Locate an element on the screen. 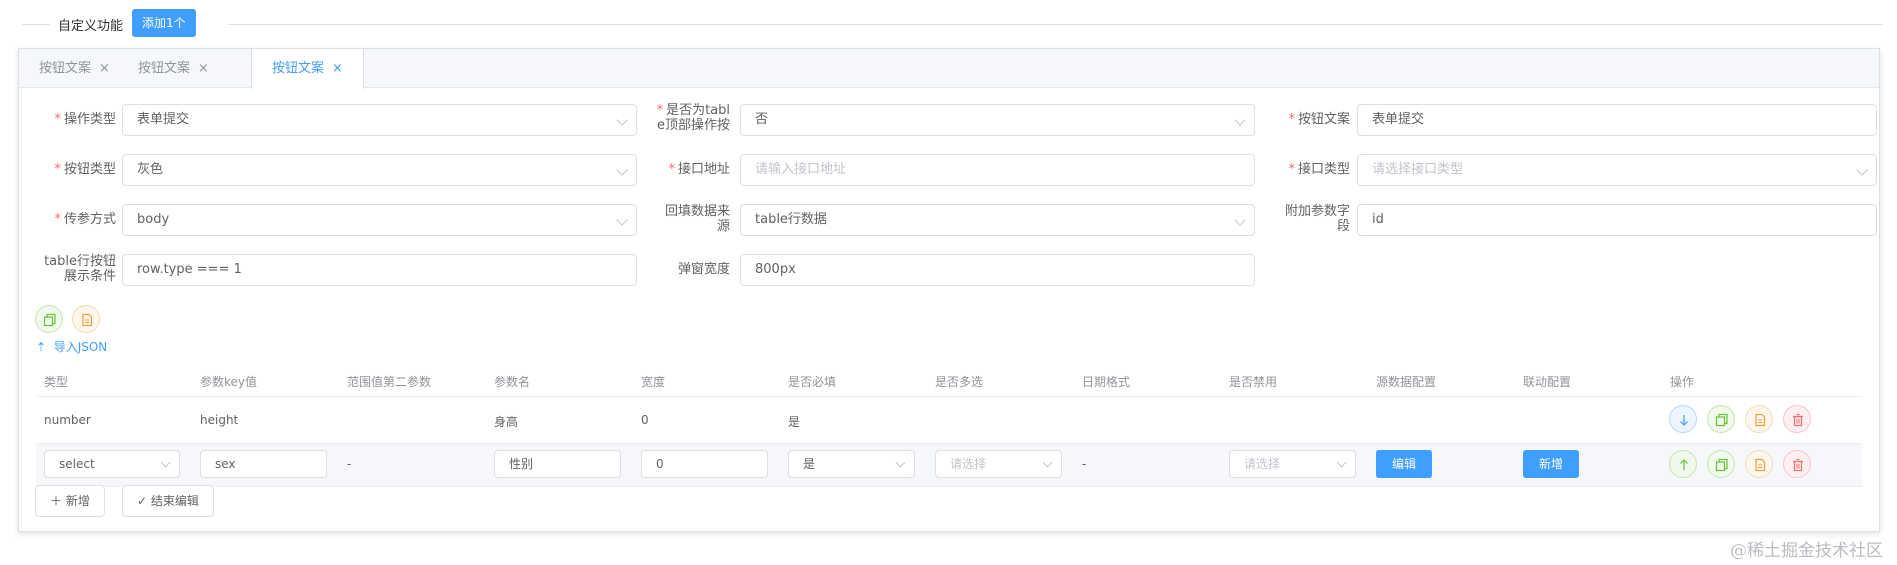 The width and height of the screenshot is (1897, 565). tab-bar: 按钮文案 × 按钮文案 × 按钮文案 × is located at coordinates (949, 69).